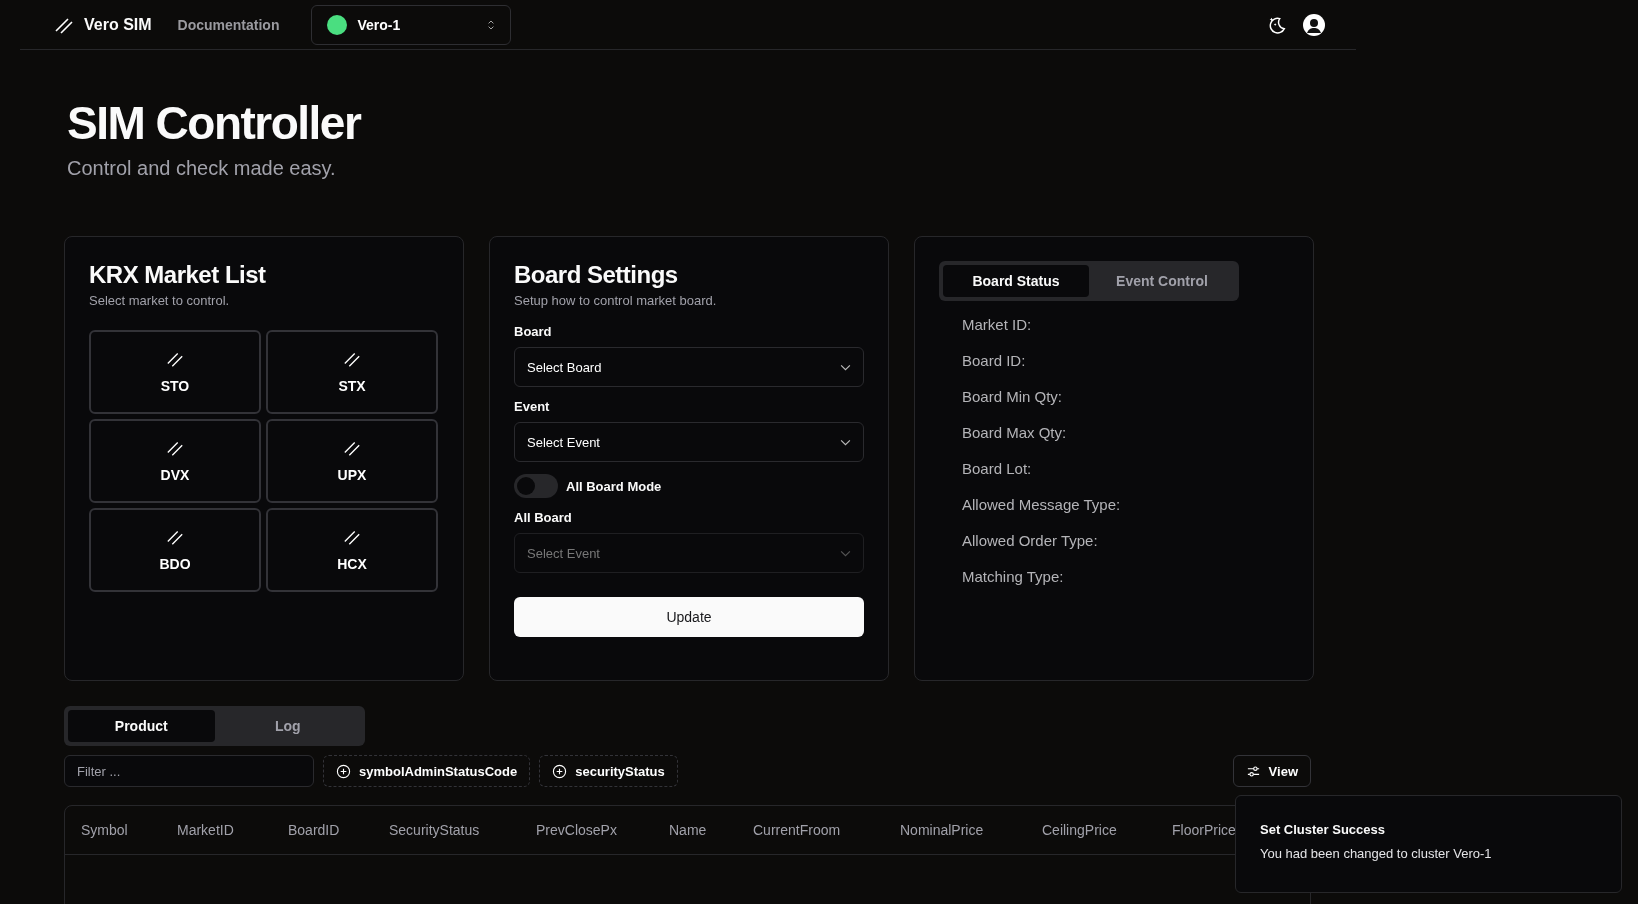 The width and height of the screenshot is (1638, 904). I want to click on card-title: Board Settings, so click(596, 275).